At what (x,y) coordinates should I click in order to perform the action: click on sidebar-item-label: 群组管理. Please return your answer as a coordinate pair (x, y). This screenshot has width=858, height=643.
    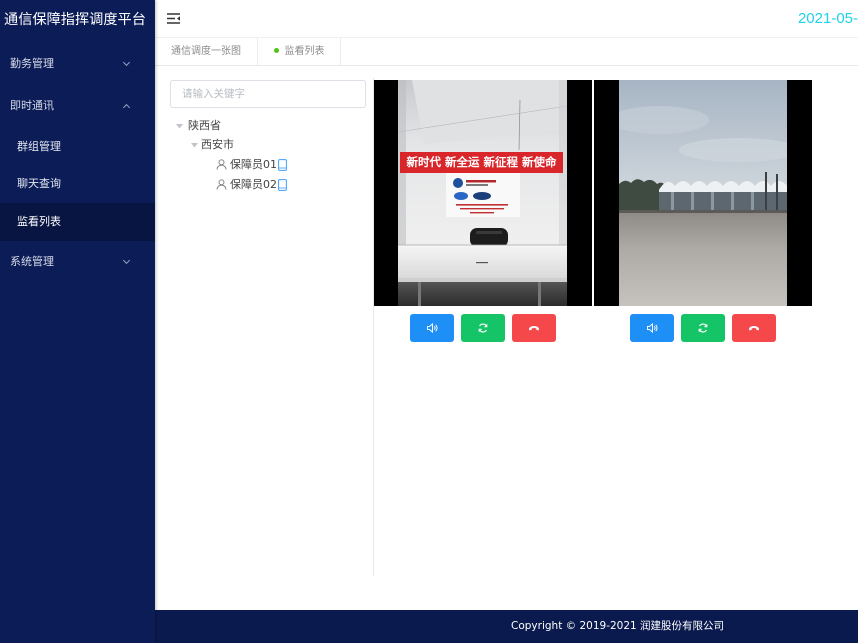
    Looking at the image, I should click on (39, 146).